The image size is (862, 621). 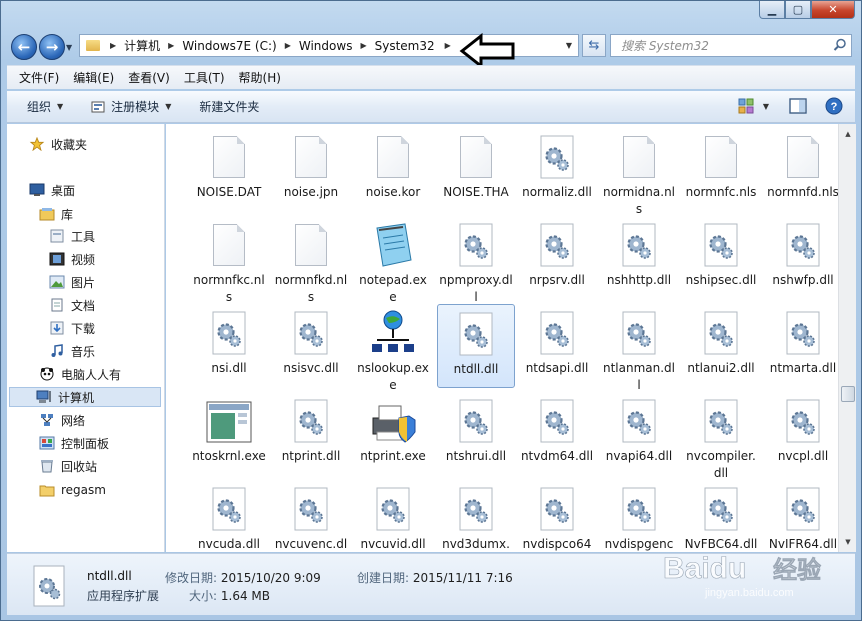 I want to click on nav-videos: 视频, so click(x=72, y=259).